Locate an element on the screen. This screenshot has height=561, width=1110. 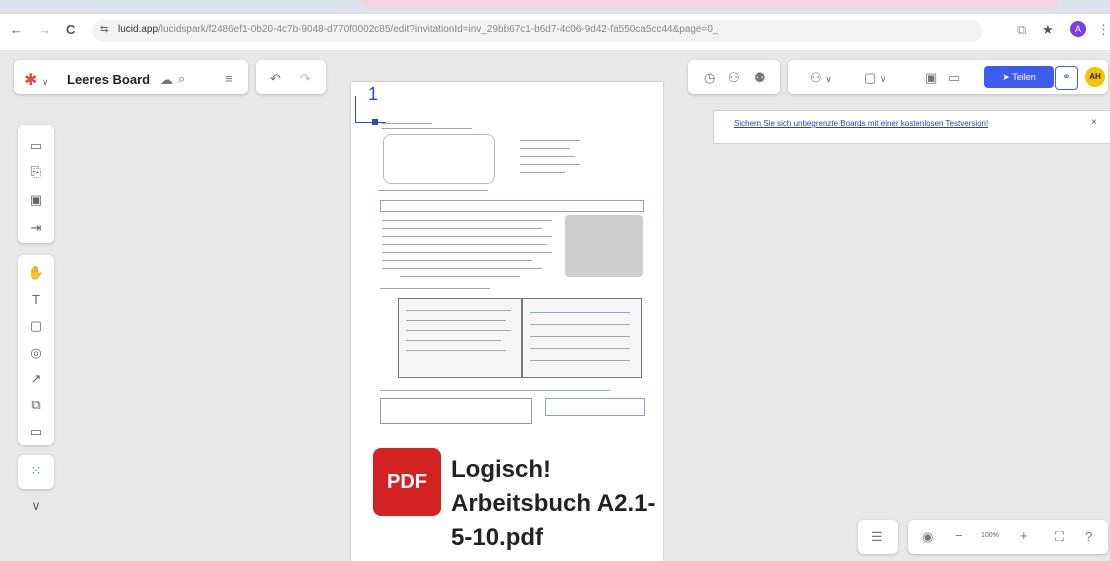
bookmark-star-icon: ★ is located at coordinates (1048, 30).